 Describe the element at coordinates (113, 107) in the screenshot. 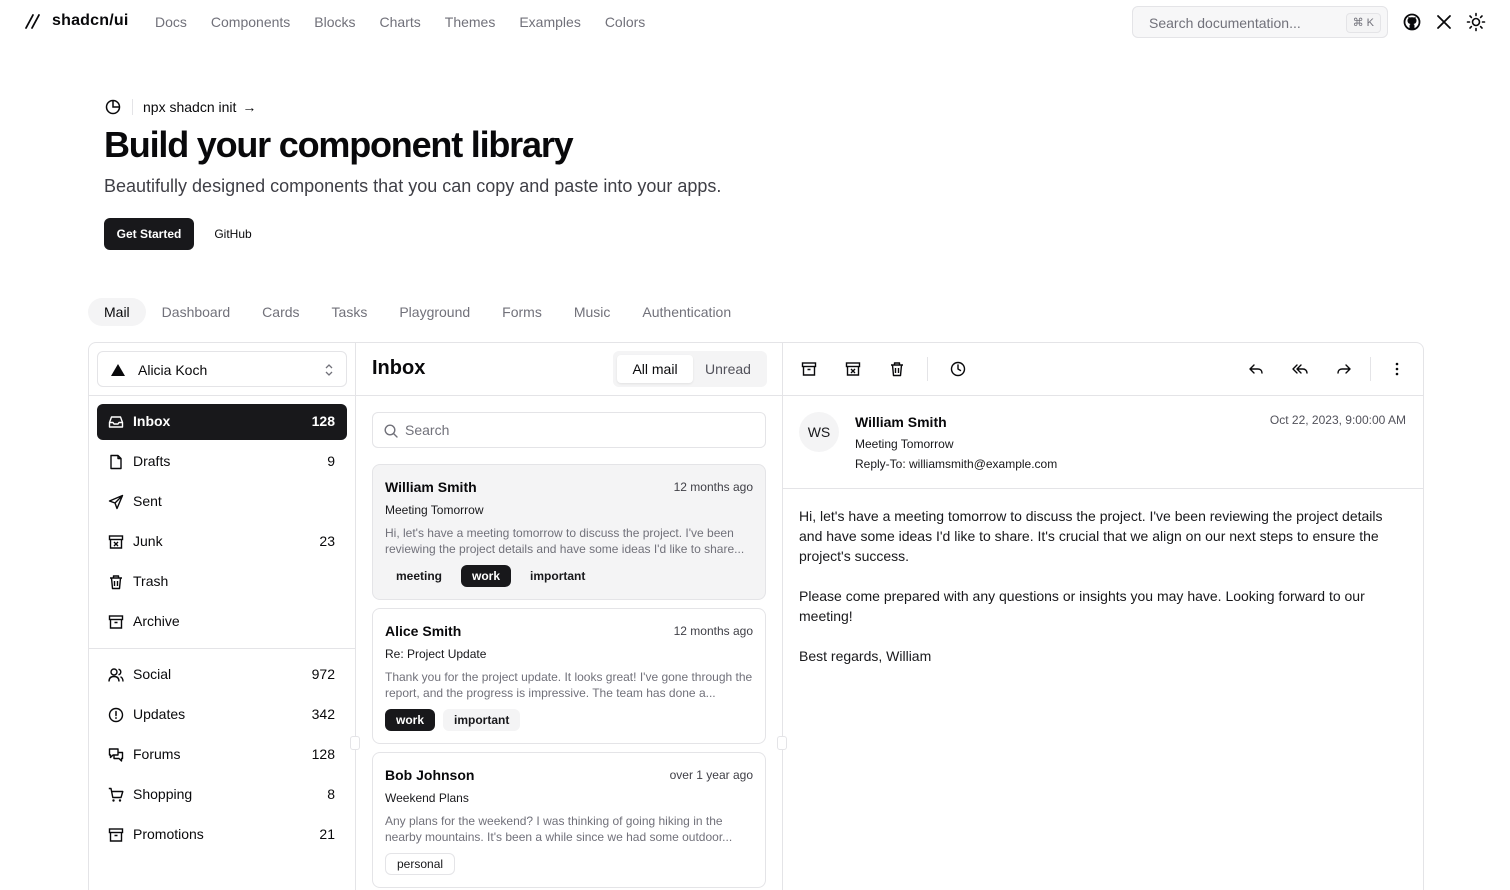

I see `pie-chart-icon` at that location.